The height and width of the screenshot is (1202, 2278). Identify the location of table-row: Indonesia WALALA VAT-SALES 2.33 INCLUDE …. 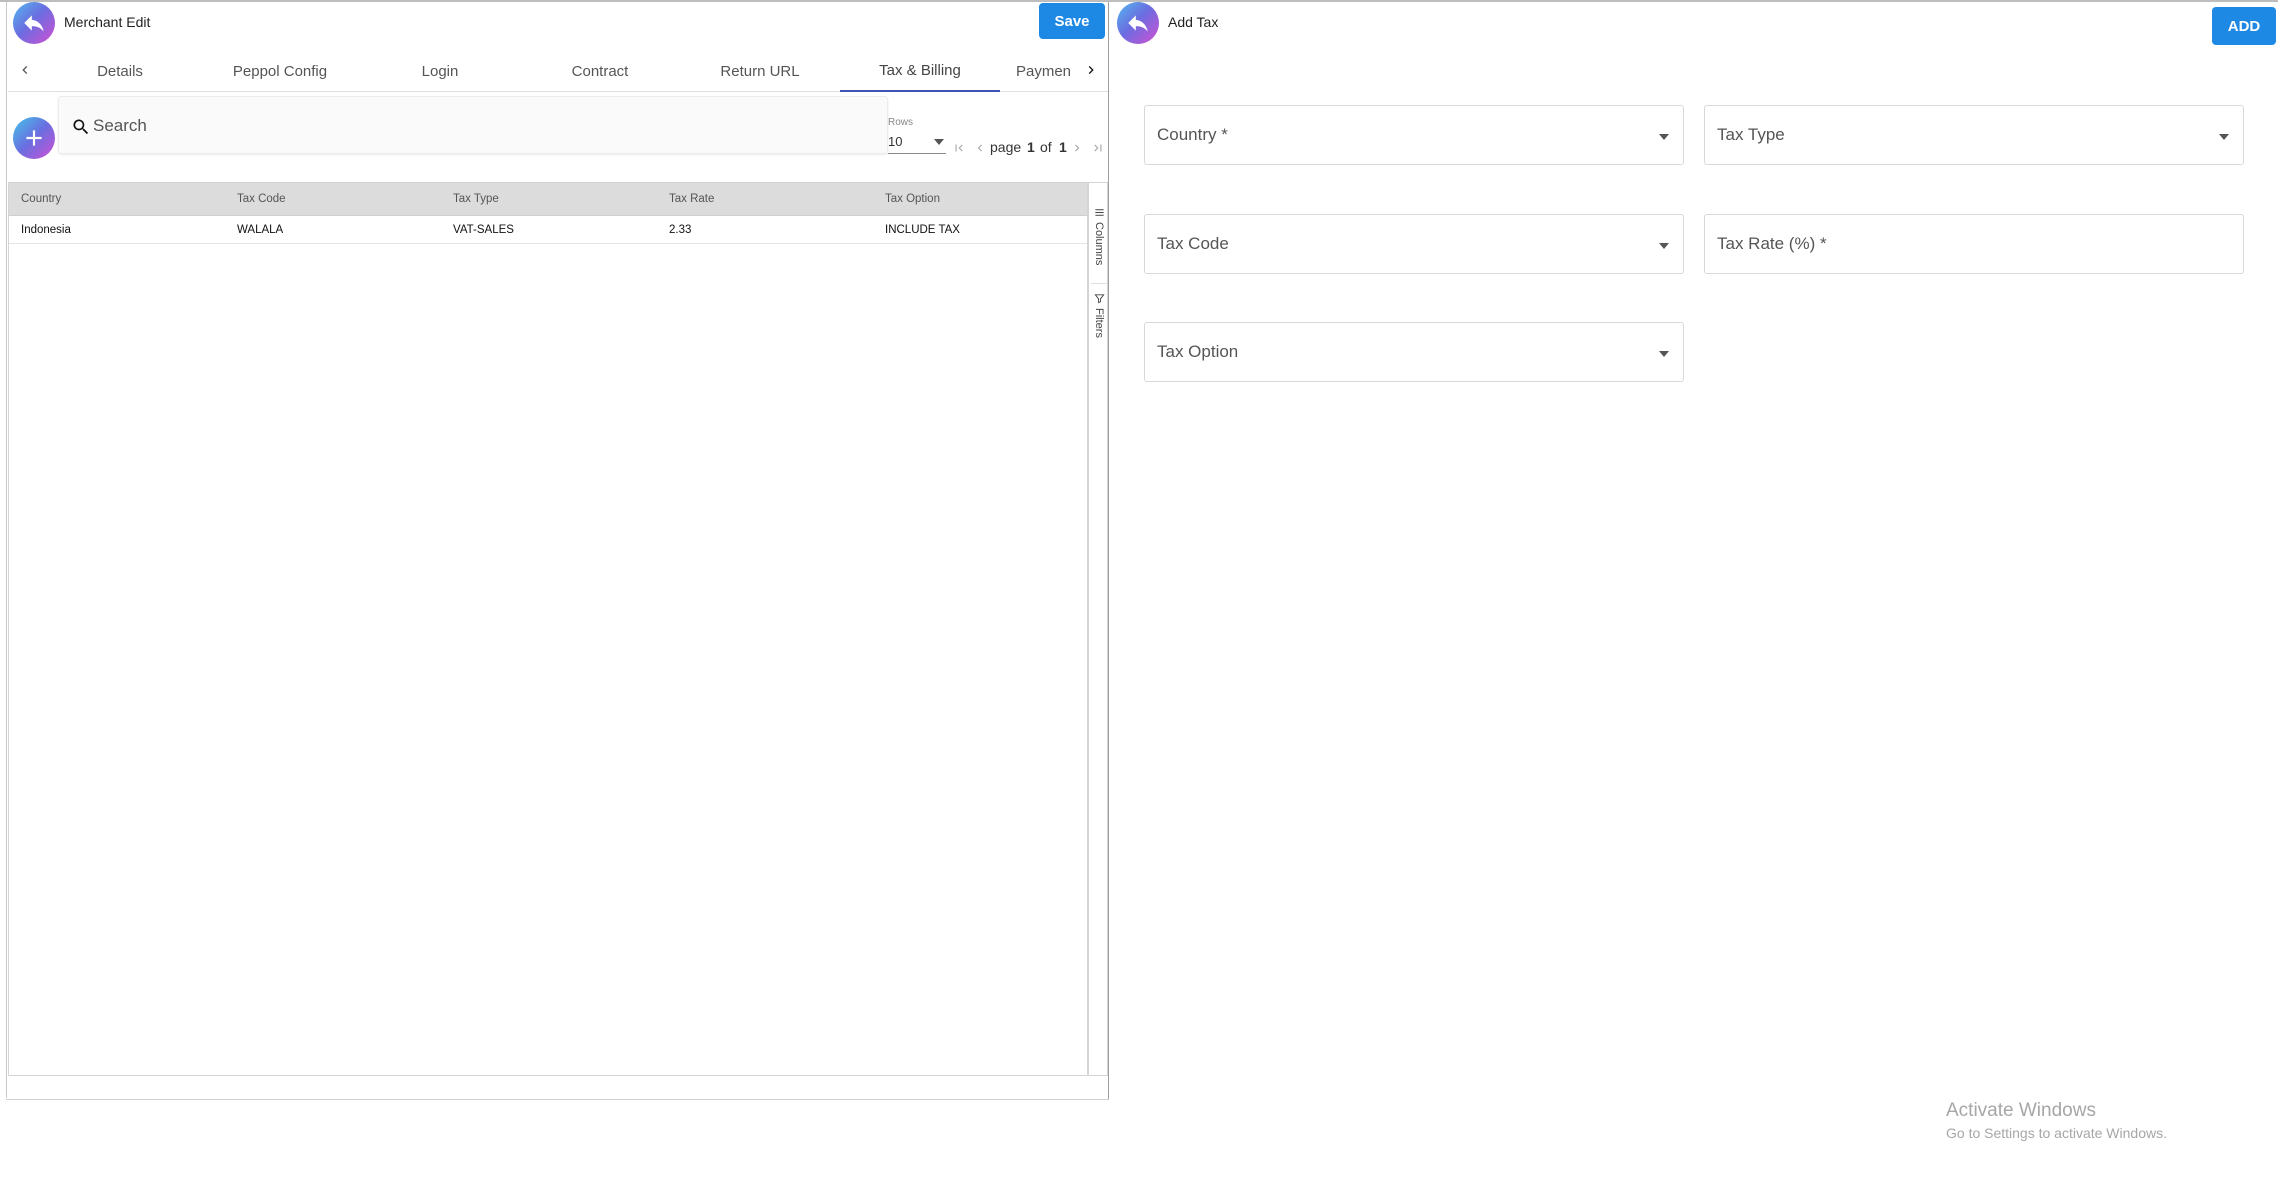
(548, 230).